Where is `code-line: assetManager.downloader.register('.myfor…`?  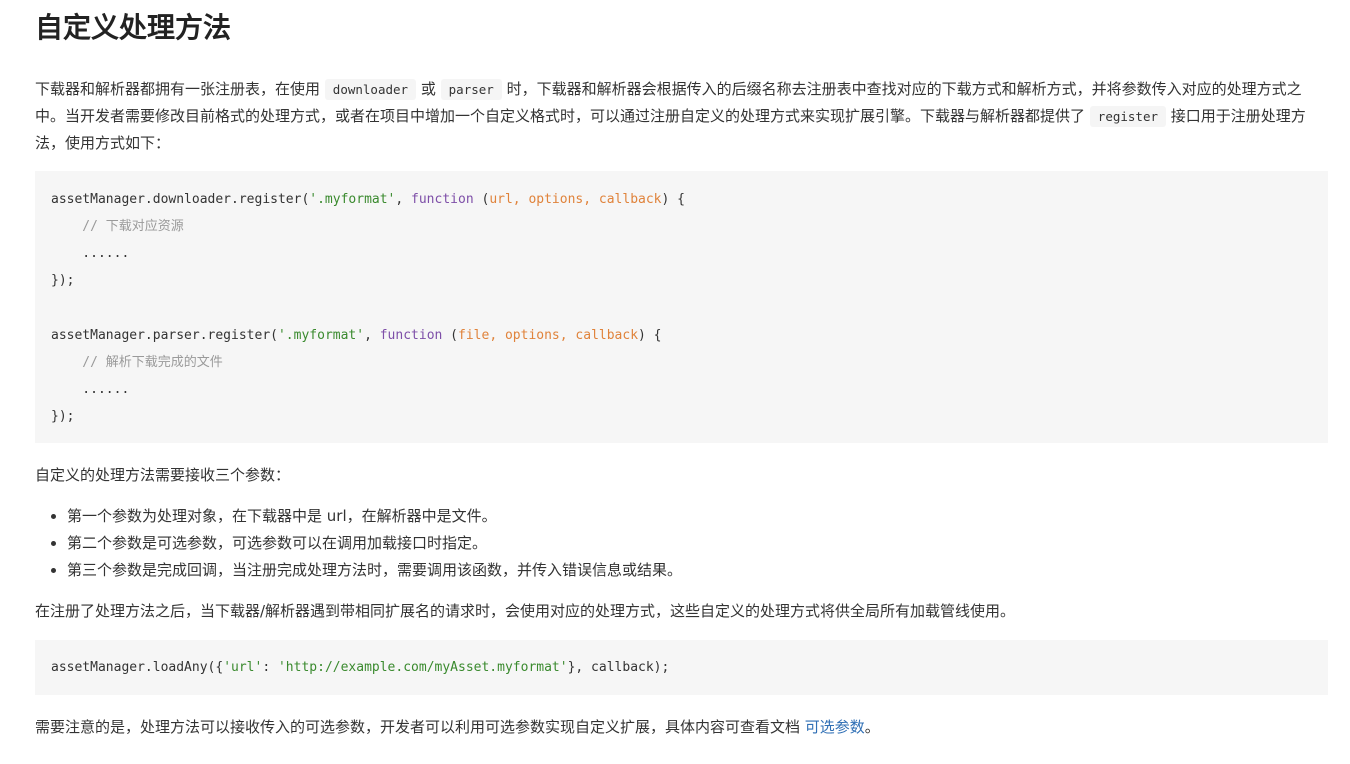
code-line: assetManager.downloader.register('.myfor… is located at coordinates (368, 199).